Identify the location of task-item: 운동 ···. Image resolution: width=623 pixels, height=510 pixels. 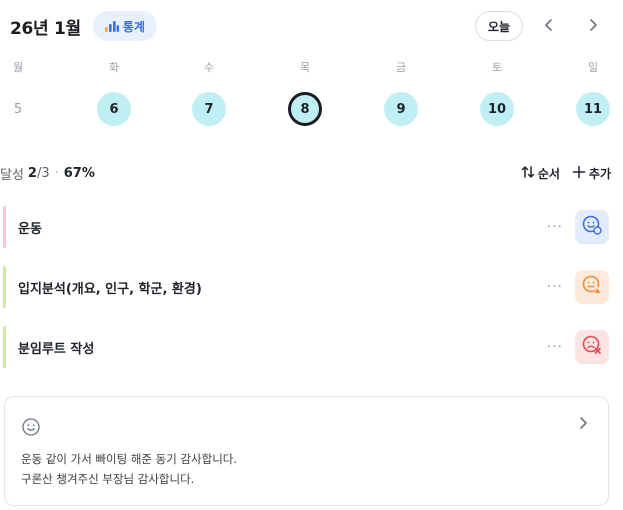
(311, 227).